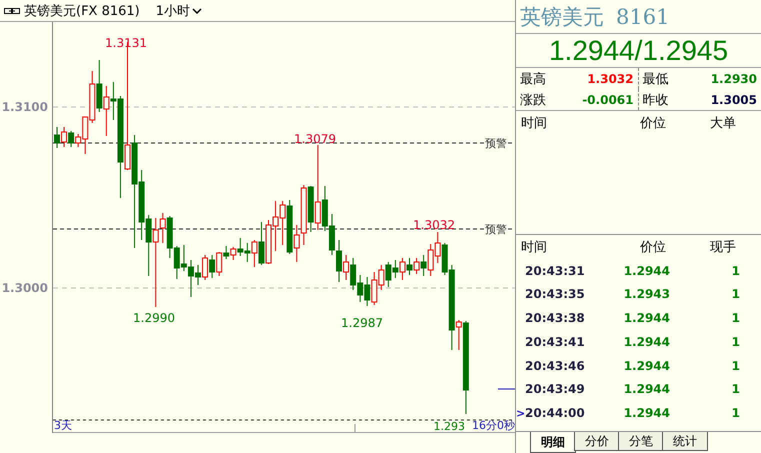 This screenshot has height=453, width=761. I want to click on countdown-label: 16分0秒, so click(493, 425).